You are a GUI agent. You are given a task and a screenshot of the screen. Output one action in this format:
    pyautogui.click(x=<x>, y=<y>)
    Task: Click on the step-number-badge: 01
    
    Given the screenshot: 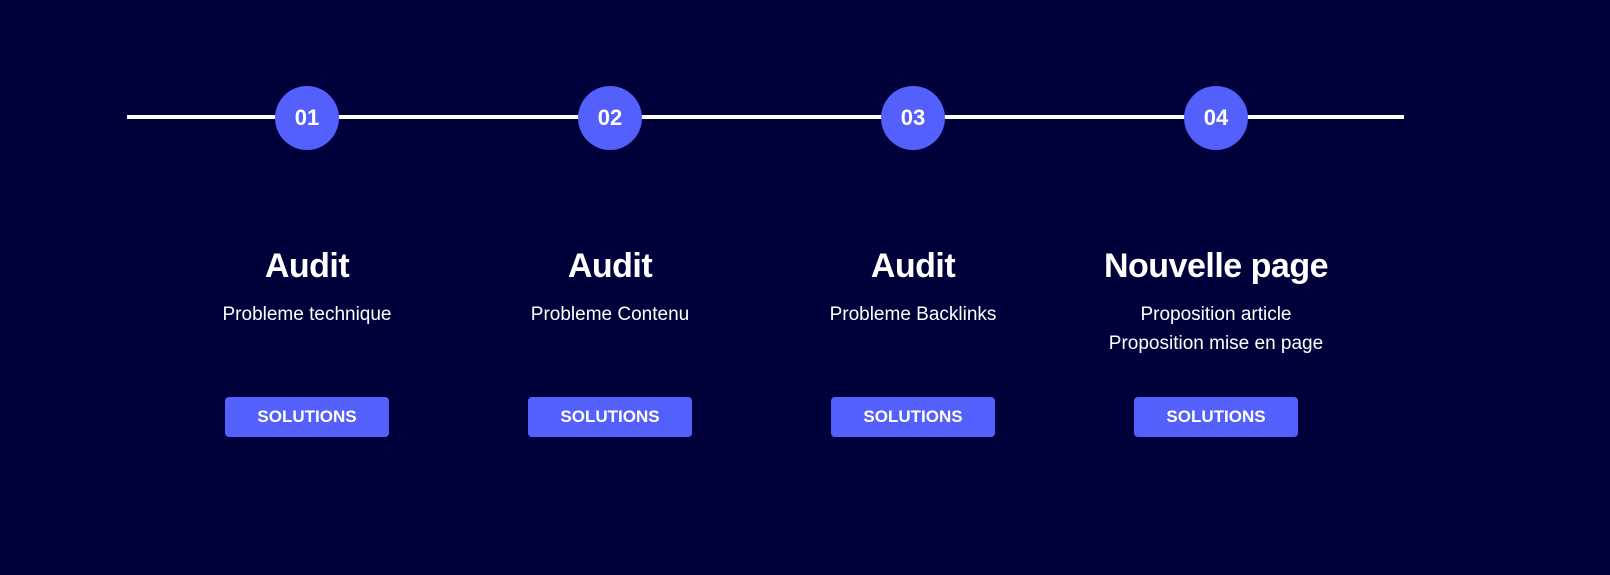 What is the action you would take?
    pyautogui.click(x=307, y=118)
    